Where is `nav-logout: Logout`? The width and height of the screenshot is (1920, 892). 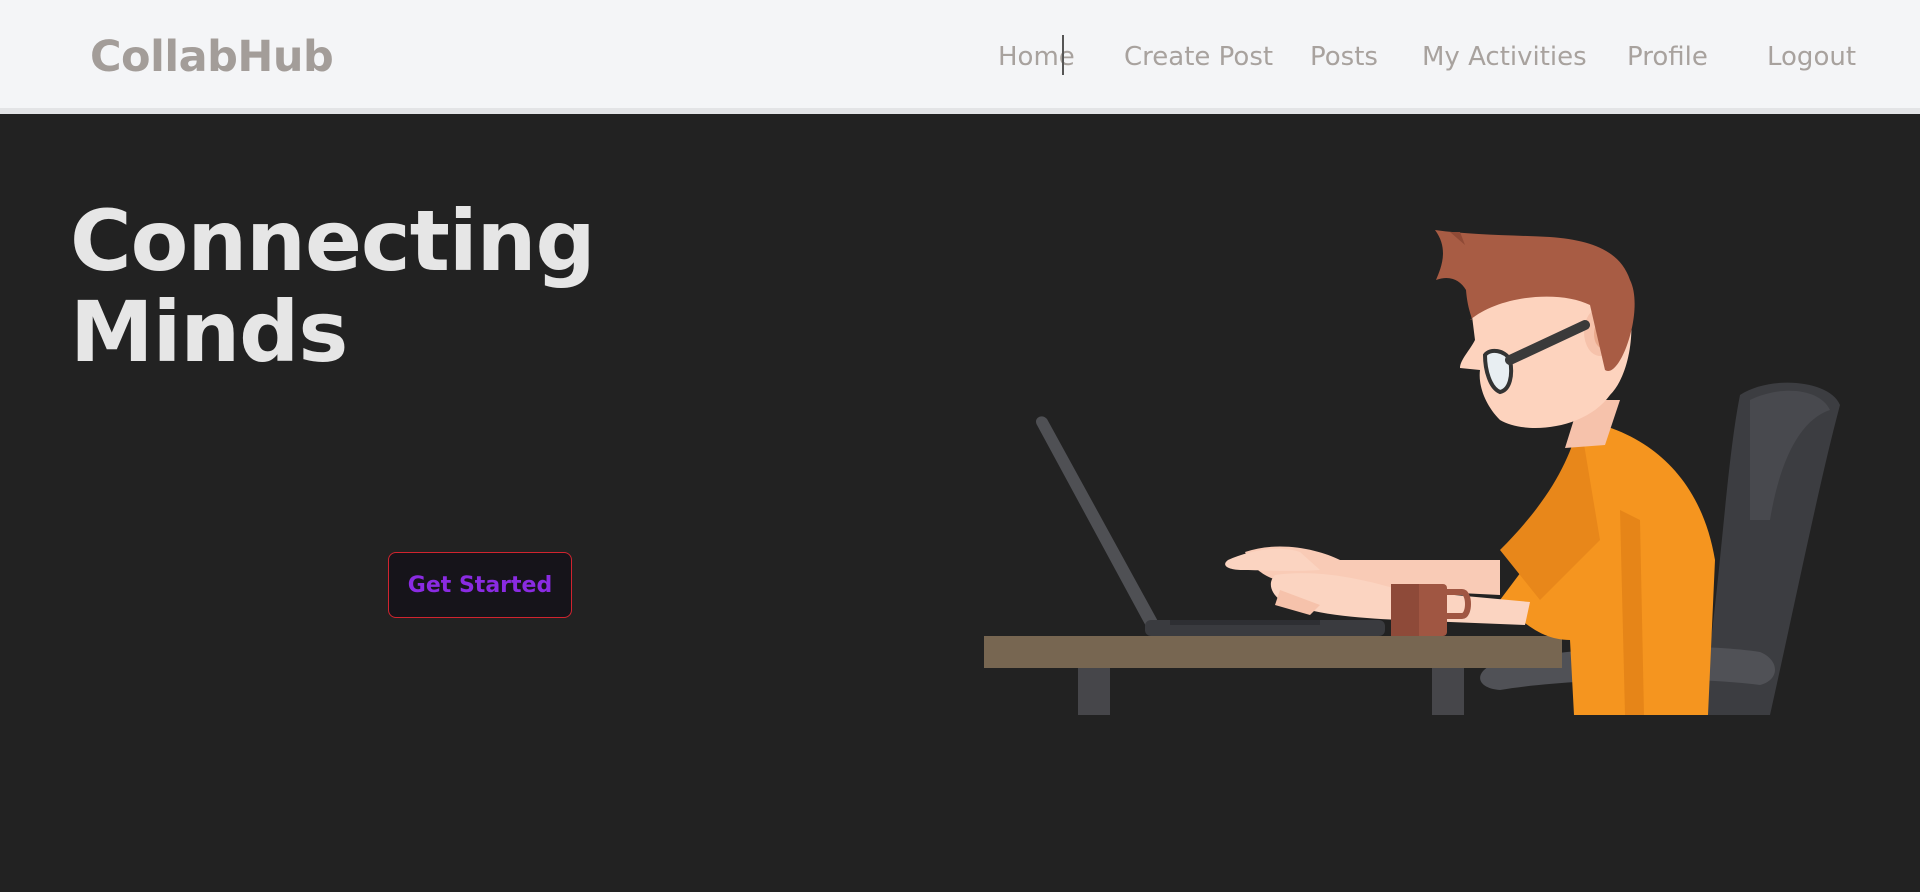 nav-logout: Logout is located at coordinates (1811, 57).